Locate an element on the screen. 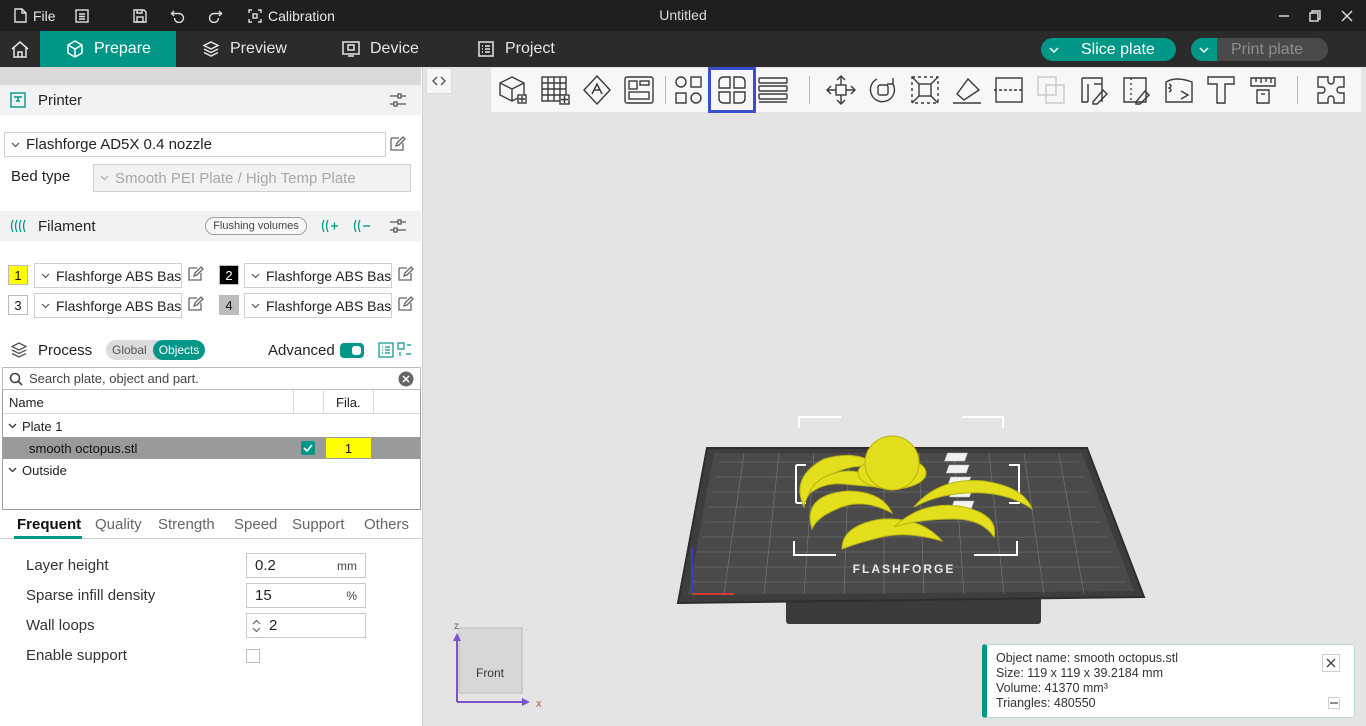 The image size is (1366, 726). calibration-icon is located at coordinates (255, 15).